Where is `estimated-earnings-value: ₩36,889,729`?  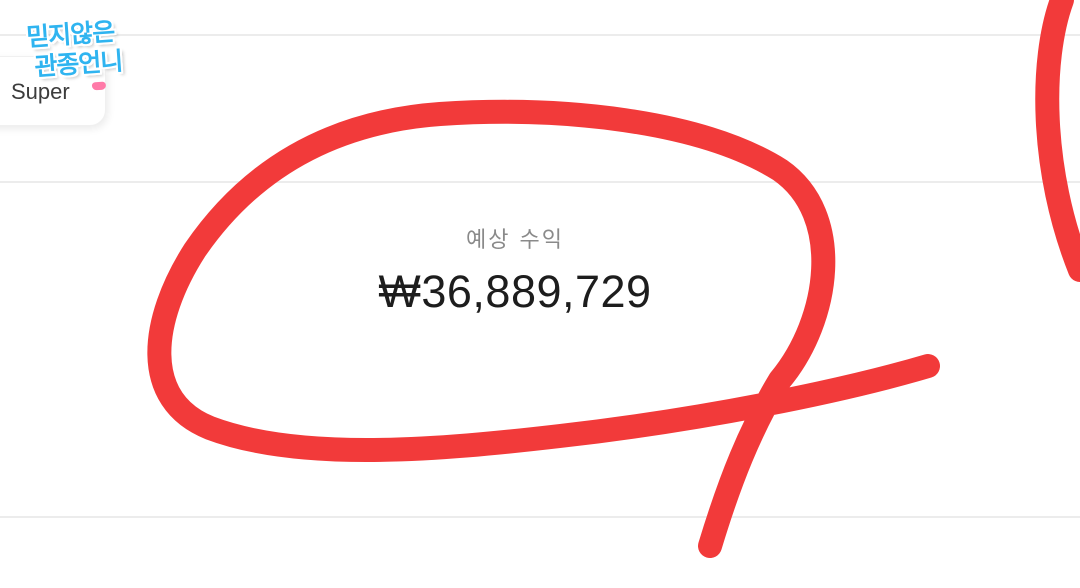 estimated-earnings-value: ₩36,889,729 is located at coordinates (515, 291).